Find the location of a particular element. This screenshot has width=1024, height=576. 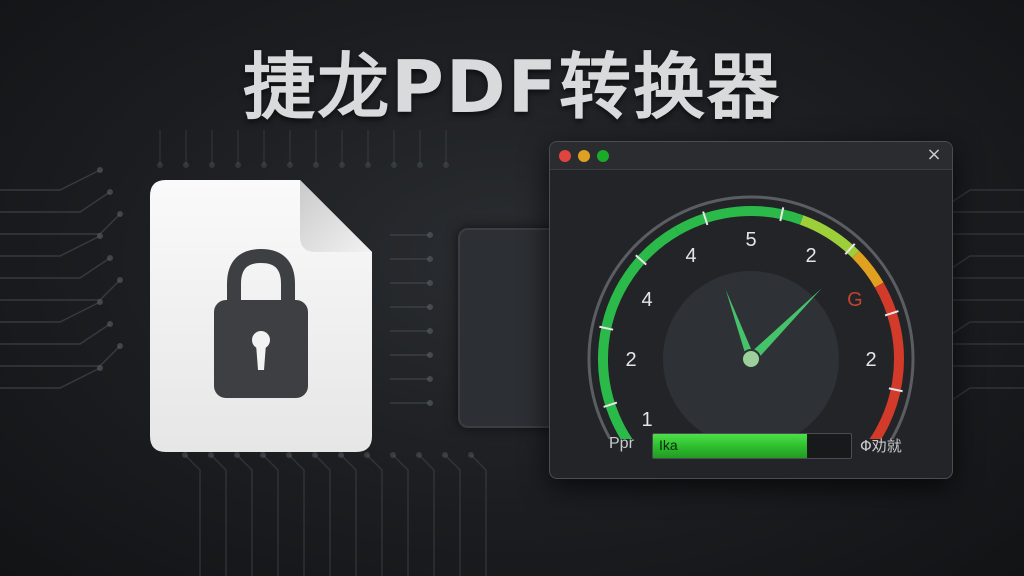

maximize-dot is located at coordinates (603, 156).